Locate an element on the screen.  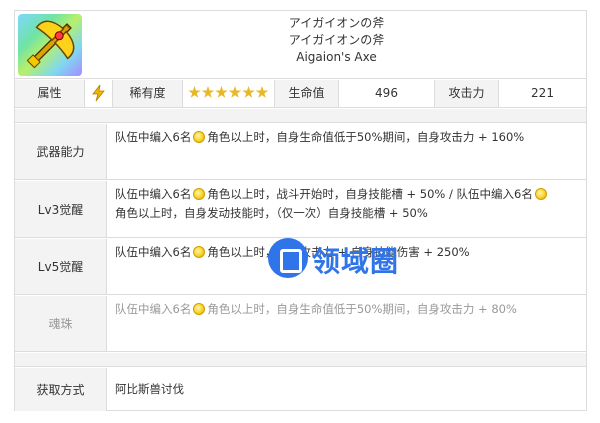
ability-desc: 队伍中编入6名 角色以上时，自身生命值低于50%期间，自身攻击力 + 160% is located at coordinates (348, 137).